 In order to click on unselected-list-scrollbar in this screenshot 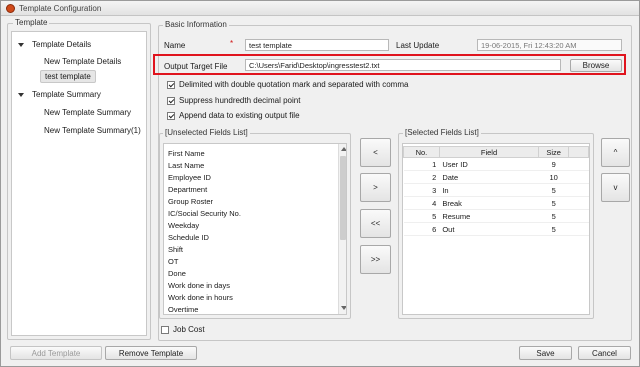, I will do `click(342, 229)`.